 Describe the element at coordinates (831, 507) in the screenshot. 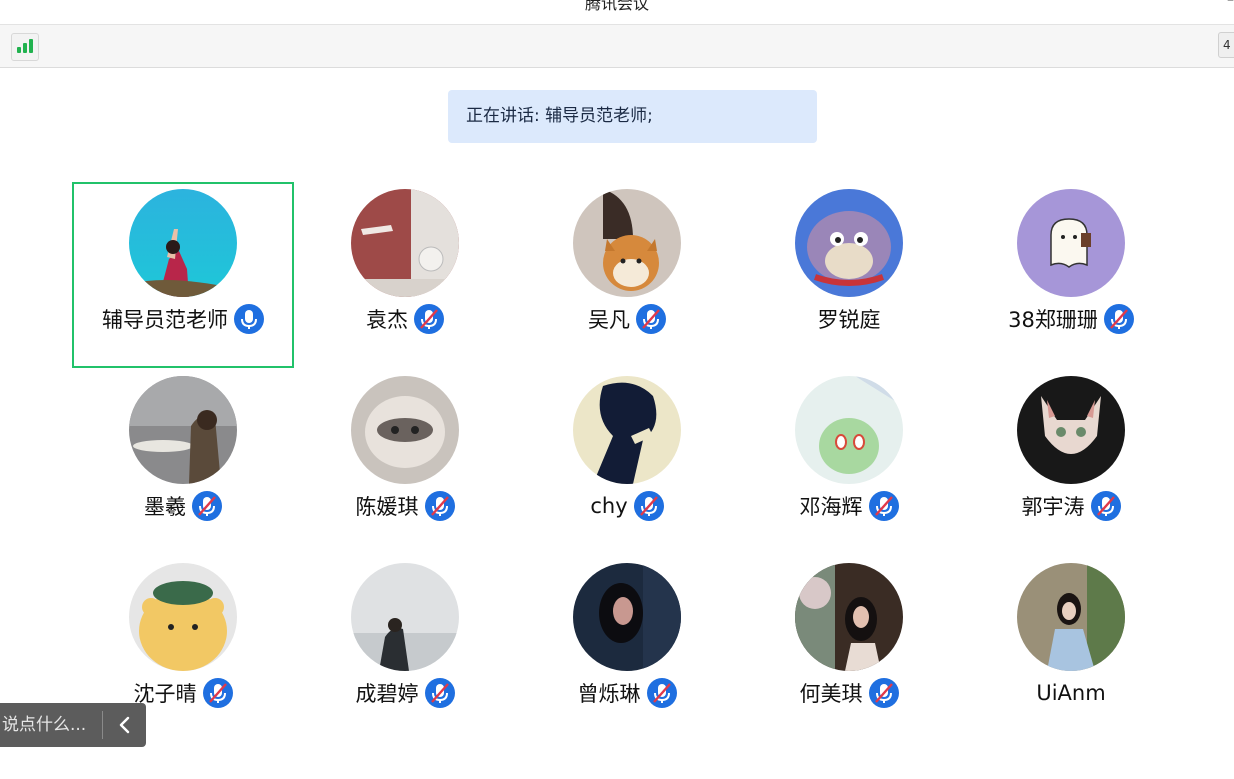

I see `participant-name: 邓海辉` at that location.